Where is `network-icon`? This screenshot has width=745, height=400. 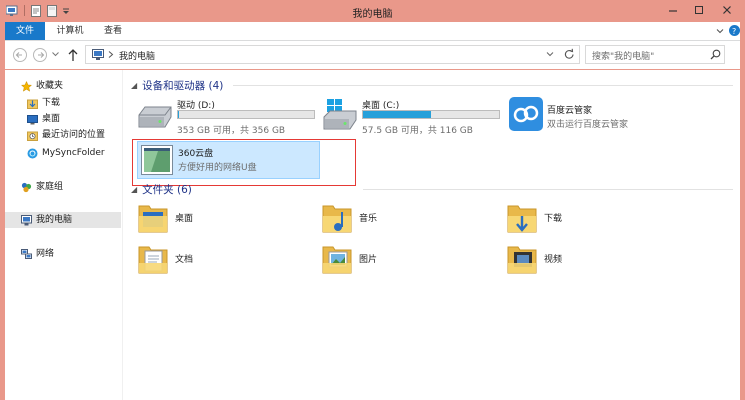
network-icon is located at coordinates (26, 254).